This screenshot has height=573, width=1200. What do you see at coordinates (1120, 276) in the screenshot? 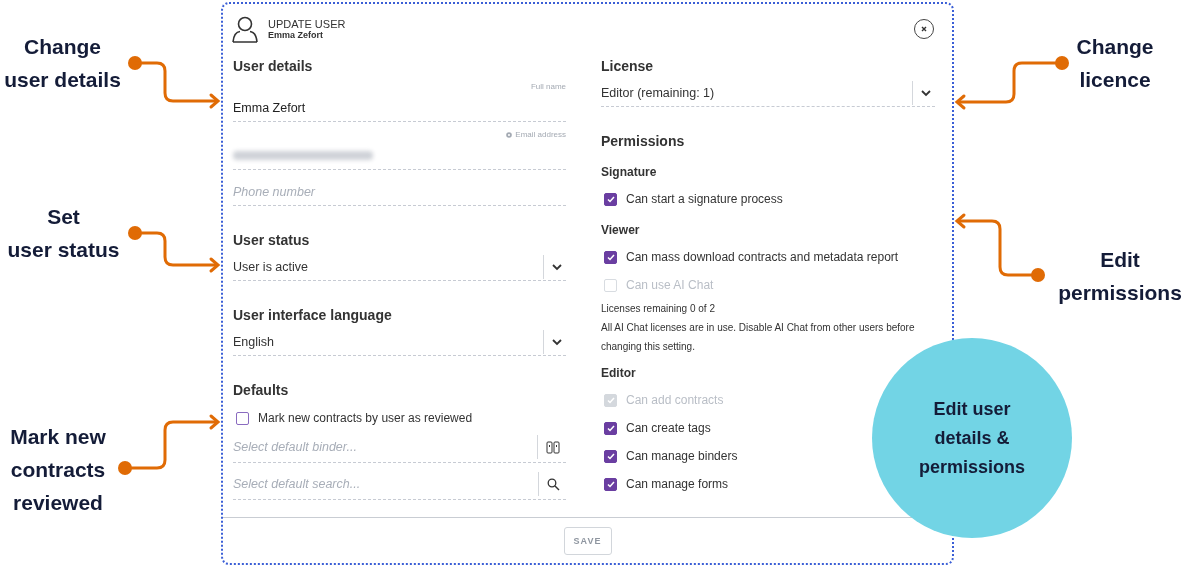
I see `annotation-label: Edit permissions` at bounding box center [1120, 276].